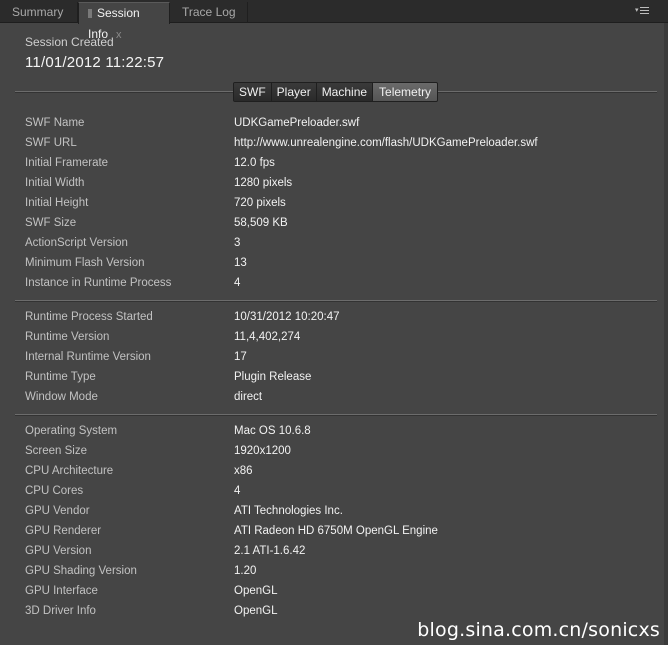 This screenshot has height=645, width=668. I want to click on info-value: 17, so click(240, 357).